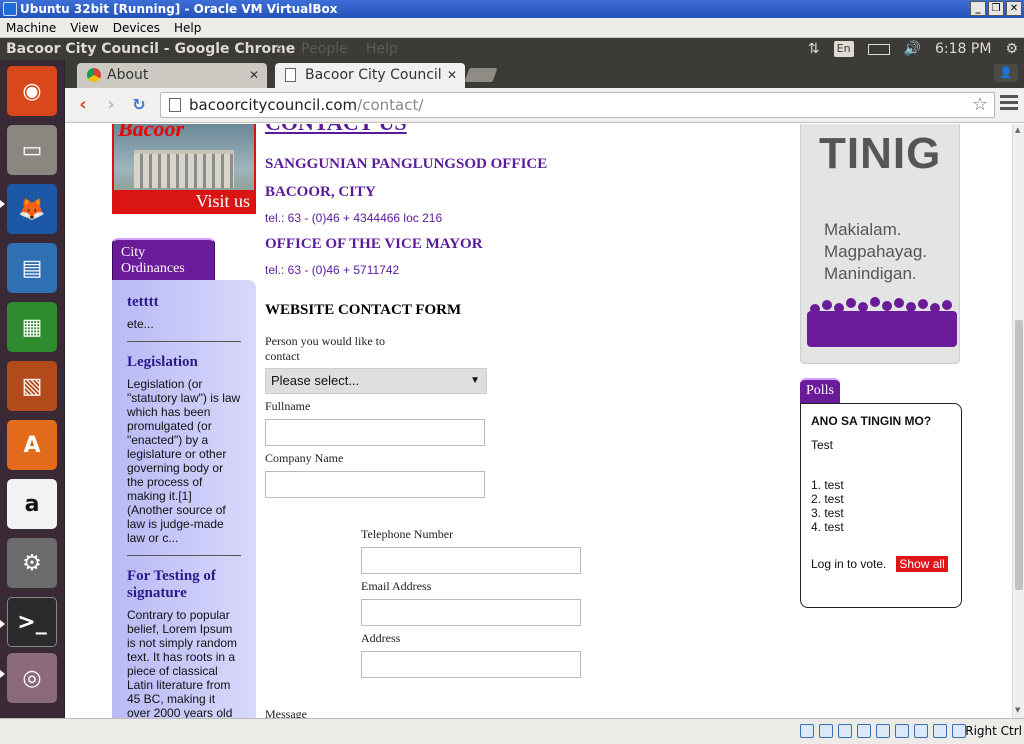 The width and height of the screenshot is (1024, 744). What do you see at coordinates (814, 49) in the screenshot?
I see `network-transfer-icon: ⇅` at bounding box center [814, 49].